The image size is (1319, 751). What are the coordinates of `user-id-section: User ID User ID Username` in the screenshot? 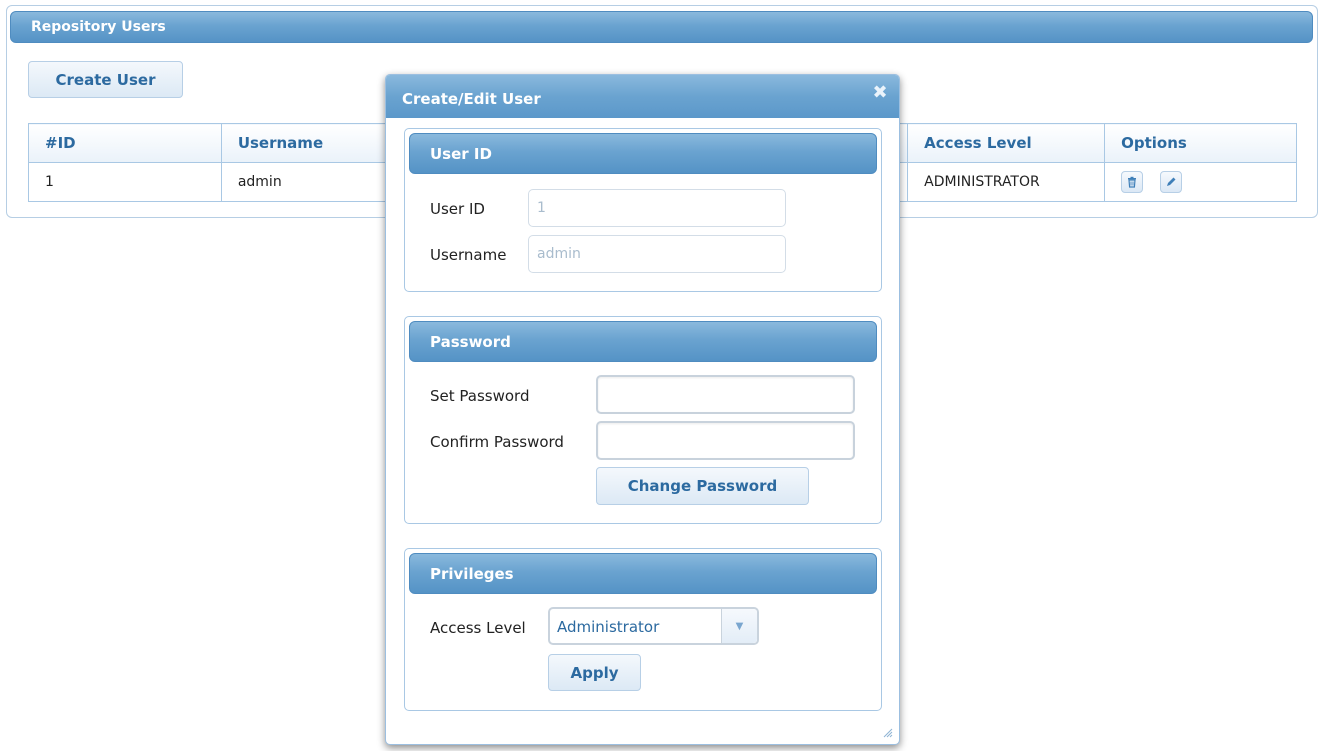 It's located at (643, 210).